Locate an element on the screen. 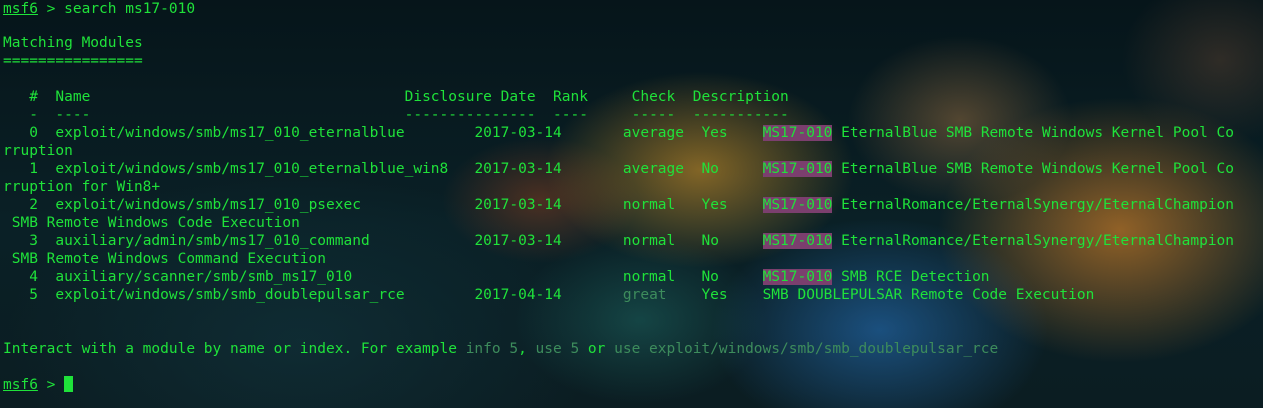  row-name: auxiliary/scanner/smb/smb_ms17_010 is located at coordinates (204, 277).